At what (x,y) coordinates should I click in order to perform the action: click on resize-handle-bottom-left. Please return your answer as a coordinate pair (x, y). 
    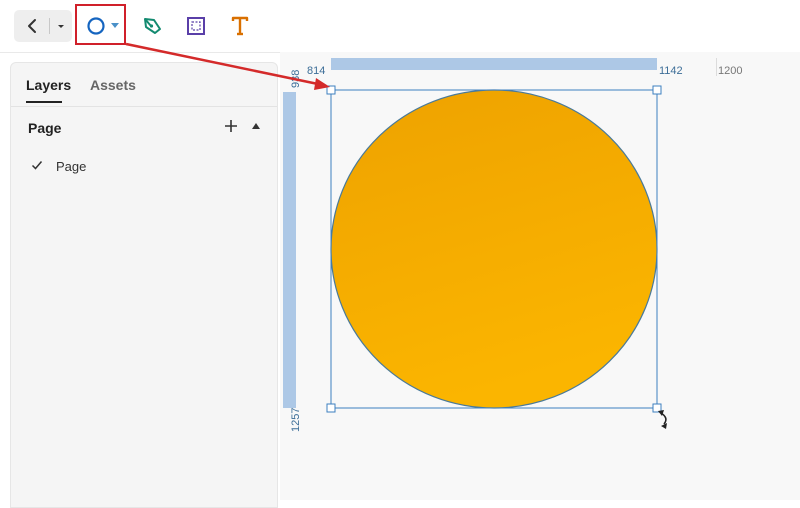
    Looking at the image, I should click on (331, 408).